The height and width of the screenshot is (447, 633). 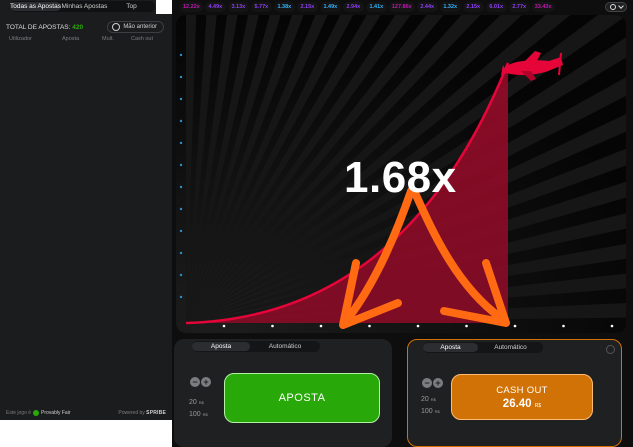 What do you see at coordinates (131, 413) in the screenshot?
I see `powered-by-label: Powered by` at bounding box center [131, 413].